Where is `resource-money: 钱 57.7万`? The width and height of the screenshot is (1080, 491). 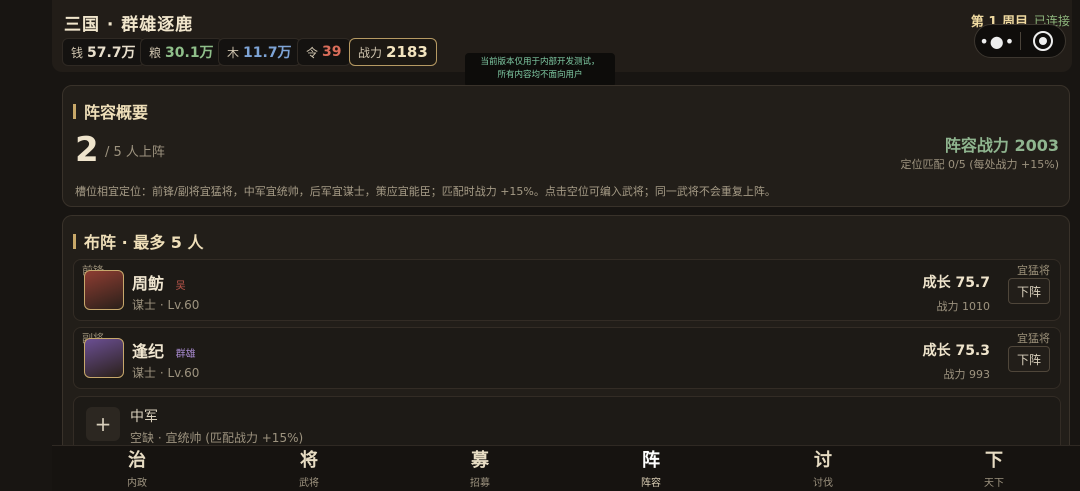
resource-money: 钱 57.7万 is located at coordinates (103, 52).